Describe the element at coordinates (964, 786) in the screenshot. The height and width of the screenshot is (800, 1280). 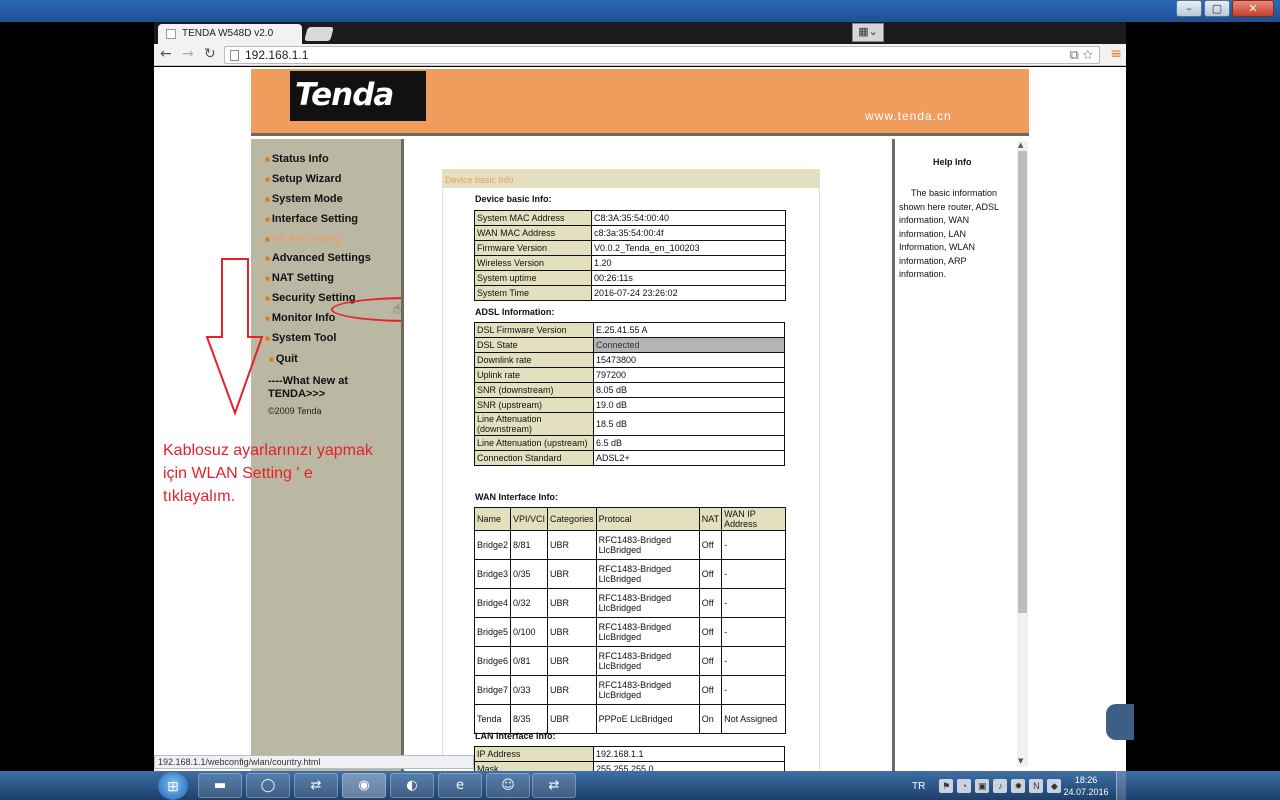
I see `antivirus-icon: ◔` at that location.